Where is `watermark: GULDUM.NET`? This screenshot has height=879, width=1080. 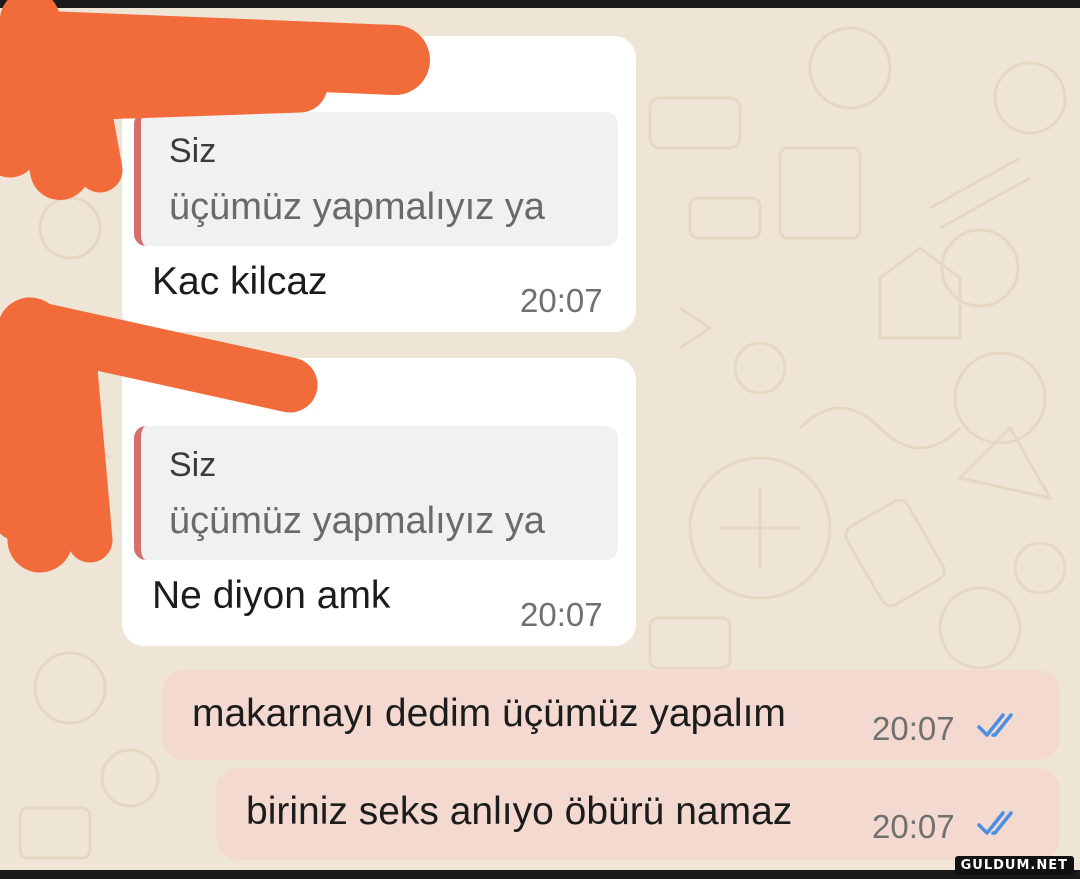 watermark: GULDUM.NET is located at coordinates (1014, 865).